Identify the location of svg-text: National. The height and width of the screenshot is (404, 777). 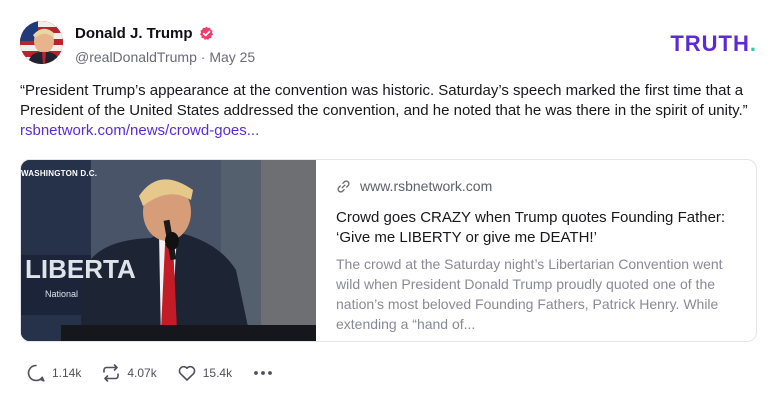
(61, 294).